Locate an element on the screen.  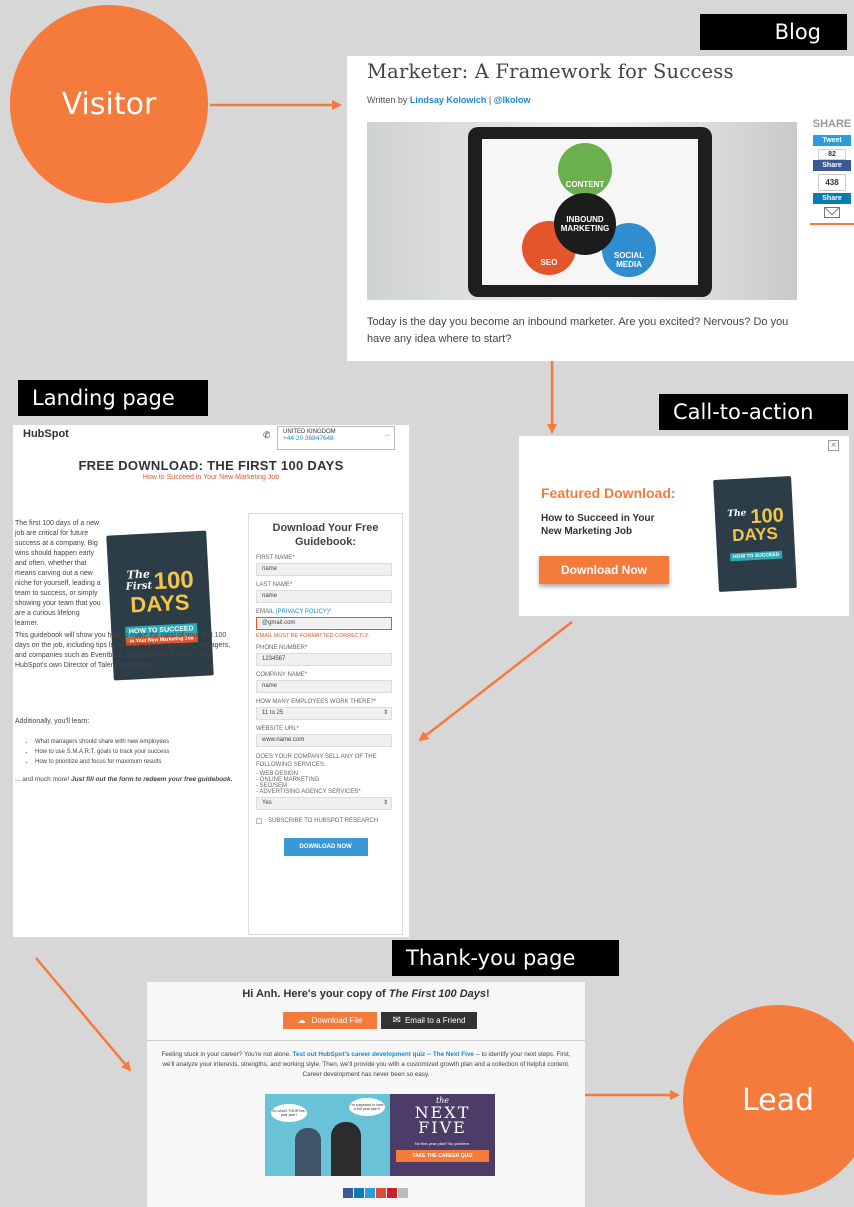
chevron-down-icon: ⌄ is located at coordinates (387, 435).